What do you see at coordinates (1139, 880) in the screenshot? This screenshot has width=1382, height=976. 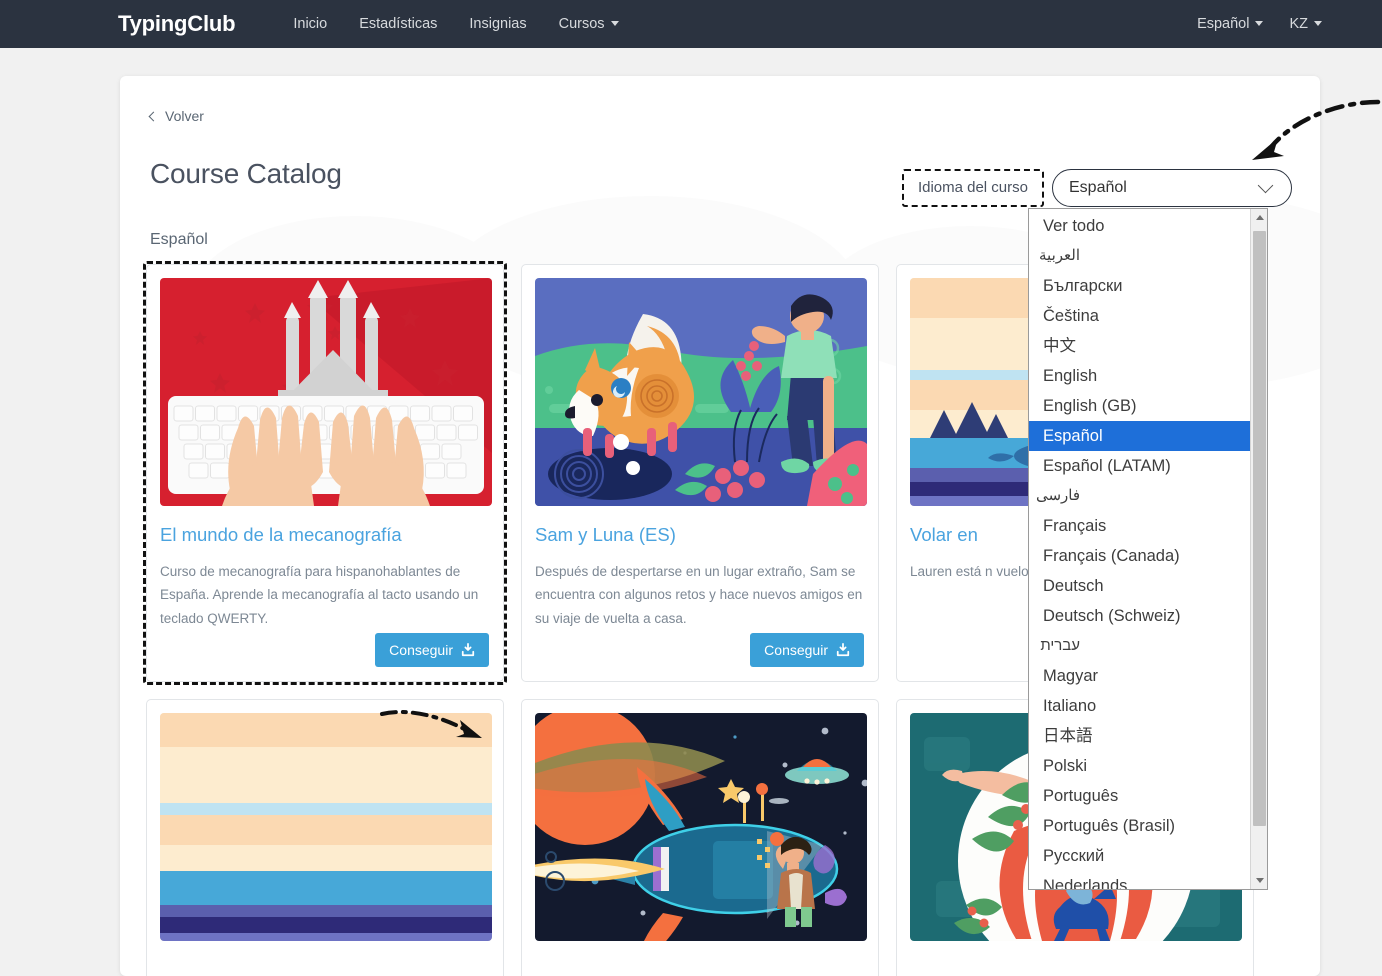 I see `language-option: Nederlands` at bounding box center [1139, 880].